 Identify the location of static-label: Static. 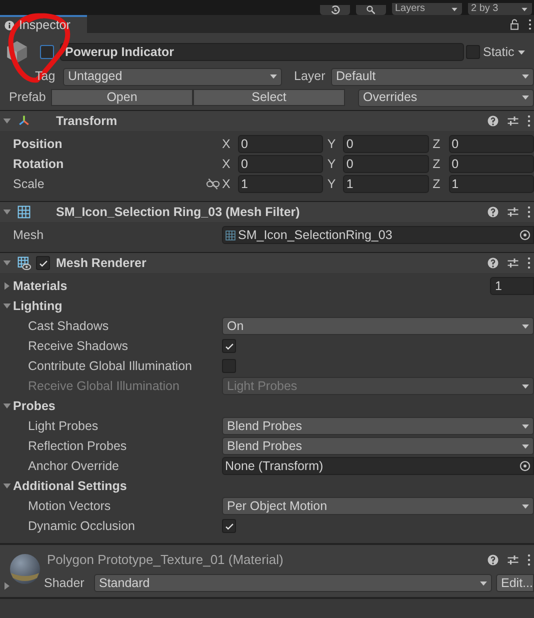
(498, 52).